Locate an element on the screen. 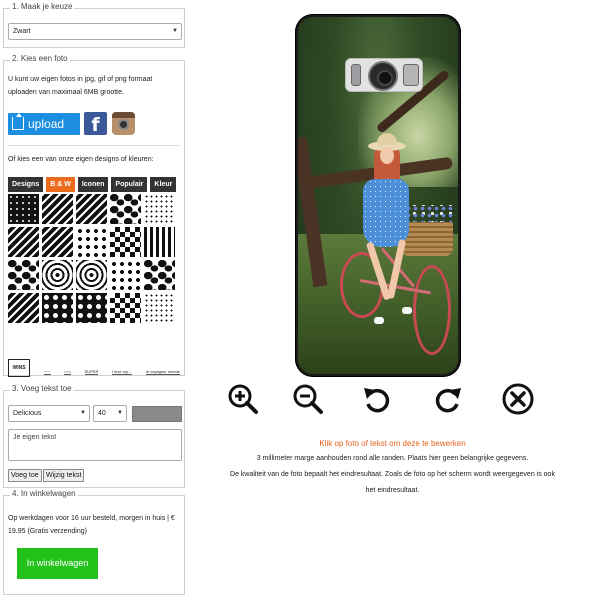 The width and height of the screenshot is (600, 600). camera-cutout is located at coordinates (384, 75).